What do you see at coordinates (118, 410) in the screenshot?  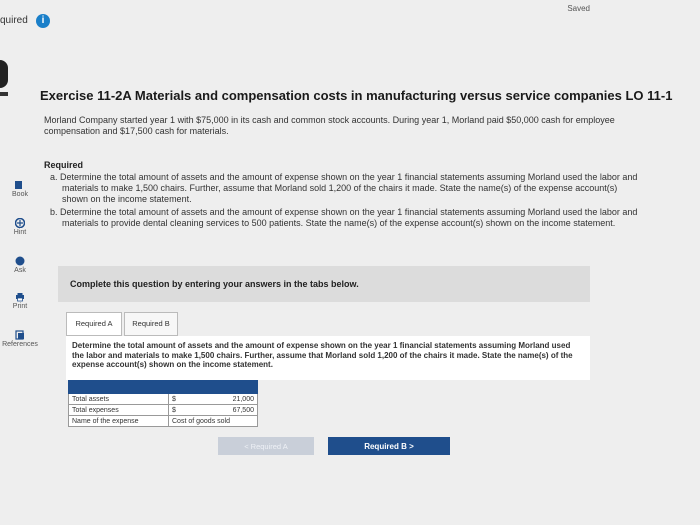 I see `row-label: Total expenses` at bounding box center [118, 410].